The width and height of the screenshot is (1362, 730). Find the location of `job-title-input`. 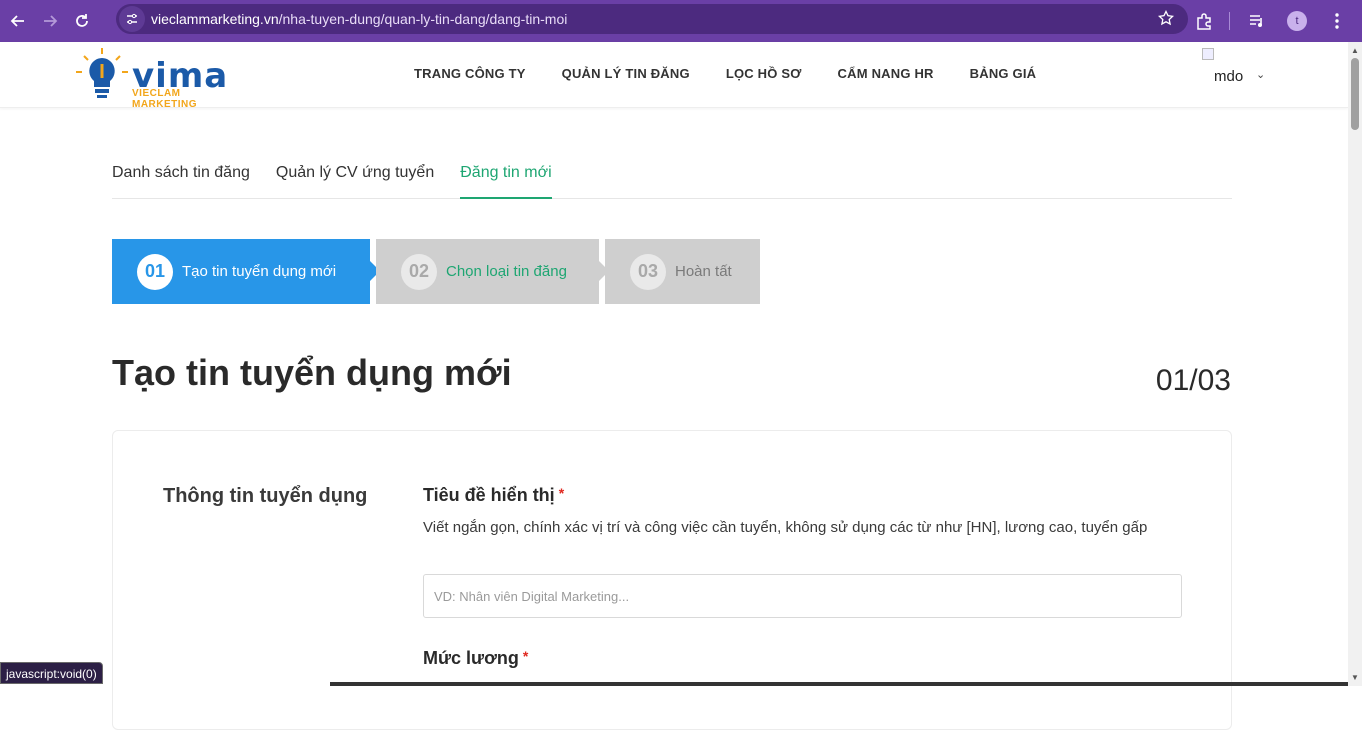

job-title-input is located at coordinates (802, 596).